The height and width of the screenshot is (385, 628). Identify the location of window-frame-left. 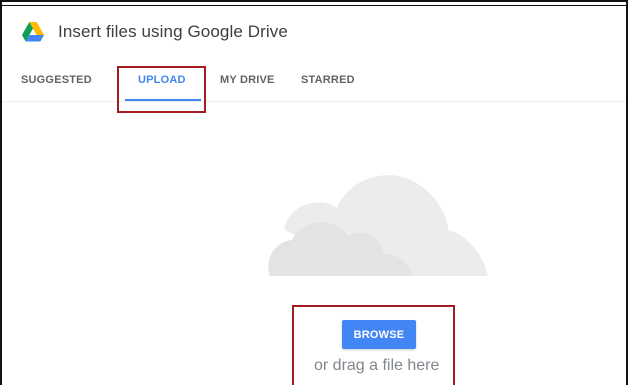
(1, 192).